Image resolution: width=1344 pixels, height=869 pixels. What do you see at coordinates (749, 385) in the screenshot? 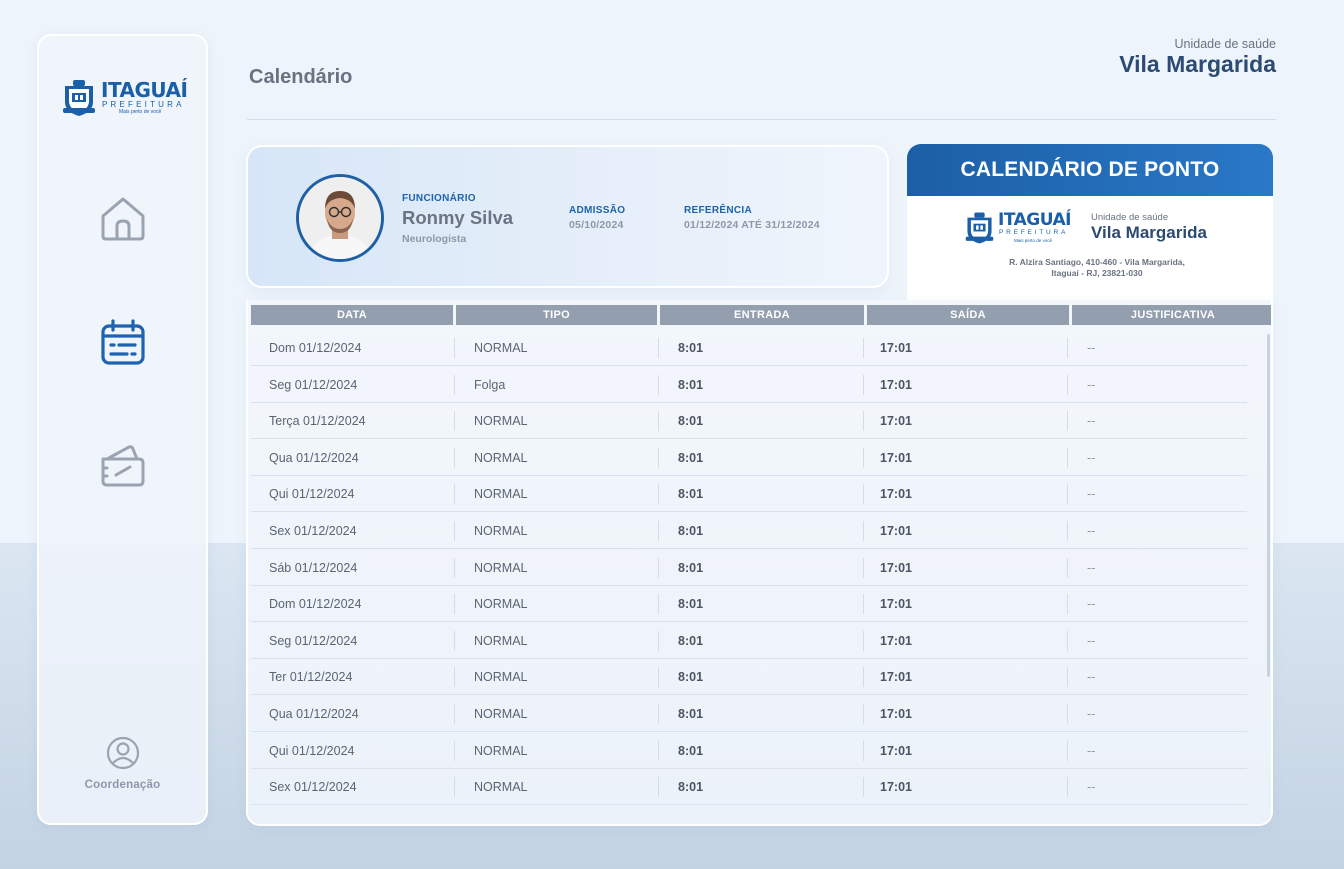
I see `table-row: Seg 01/12/2024 Folga 8:01 17:01 --` at bounding box center [749, 385].